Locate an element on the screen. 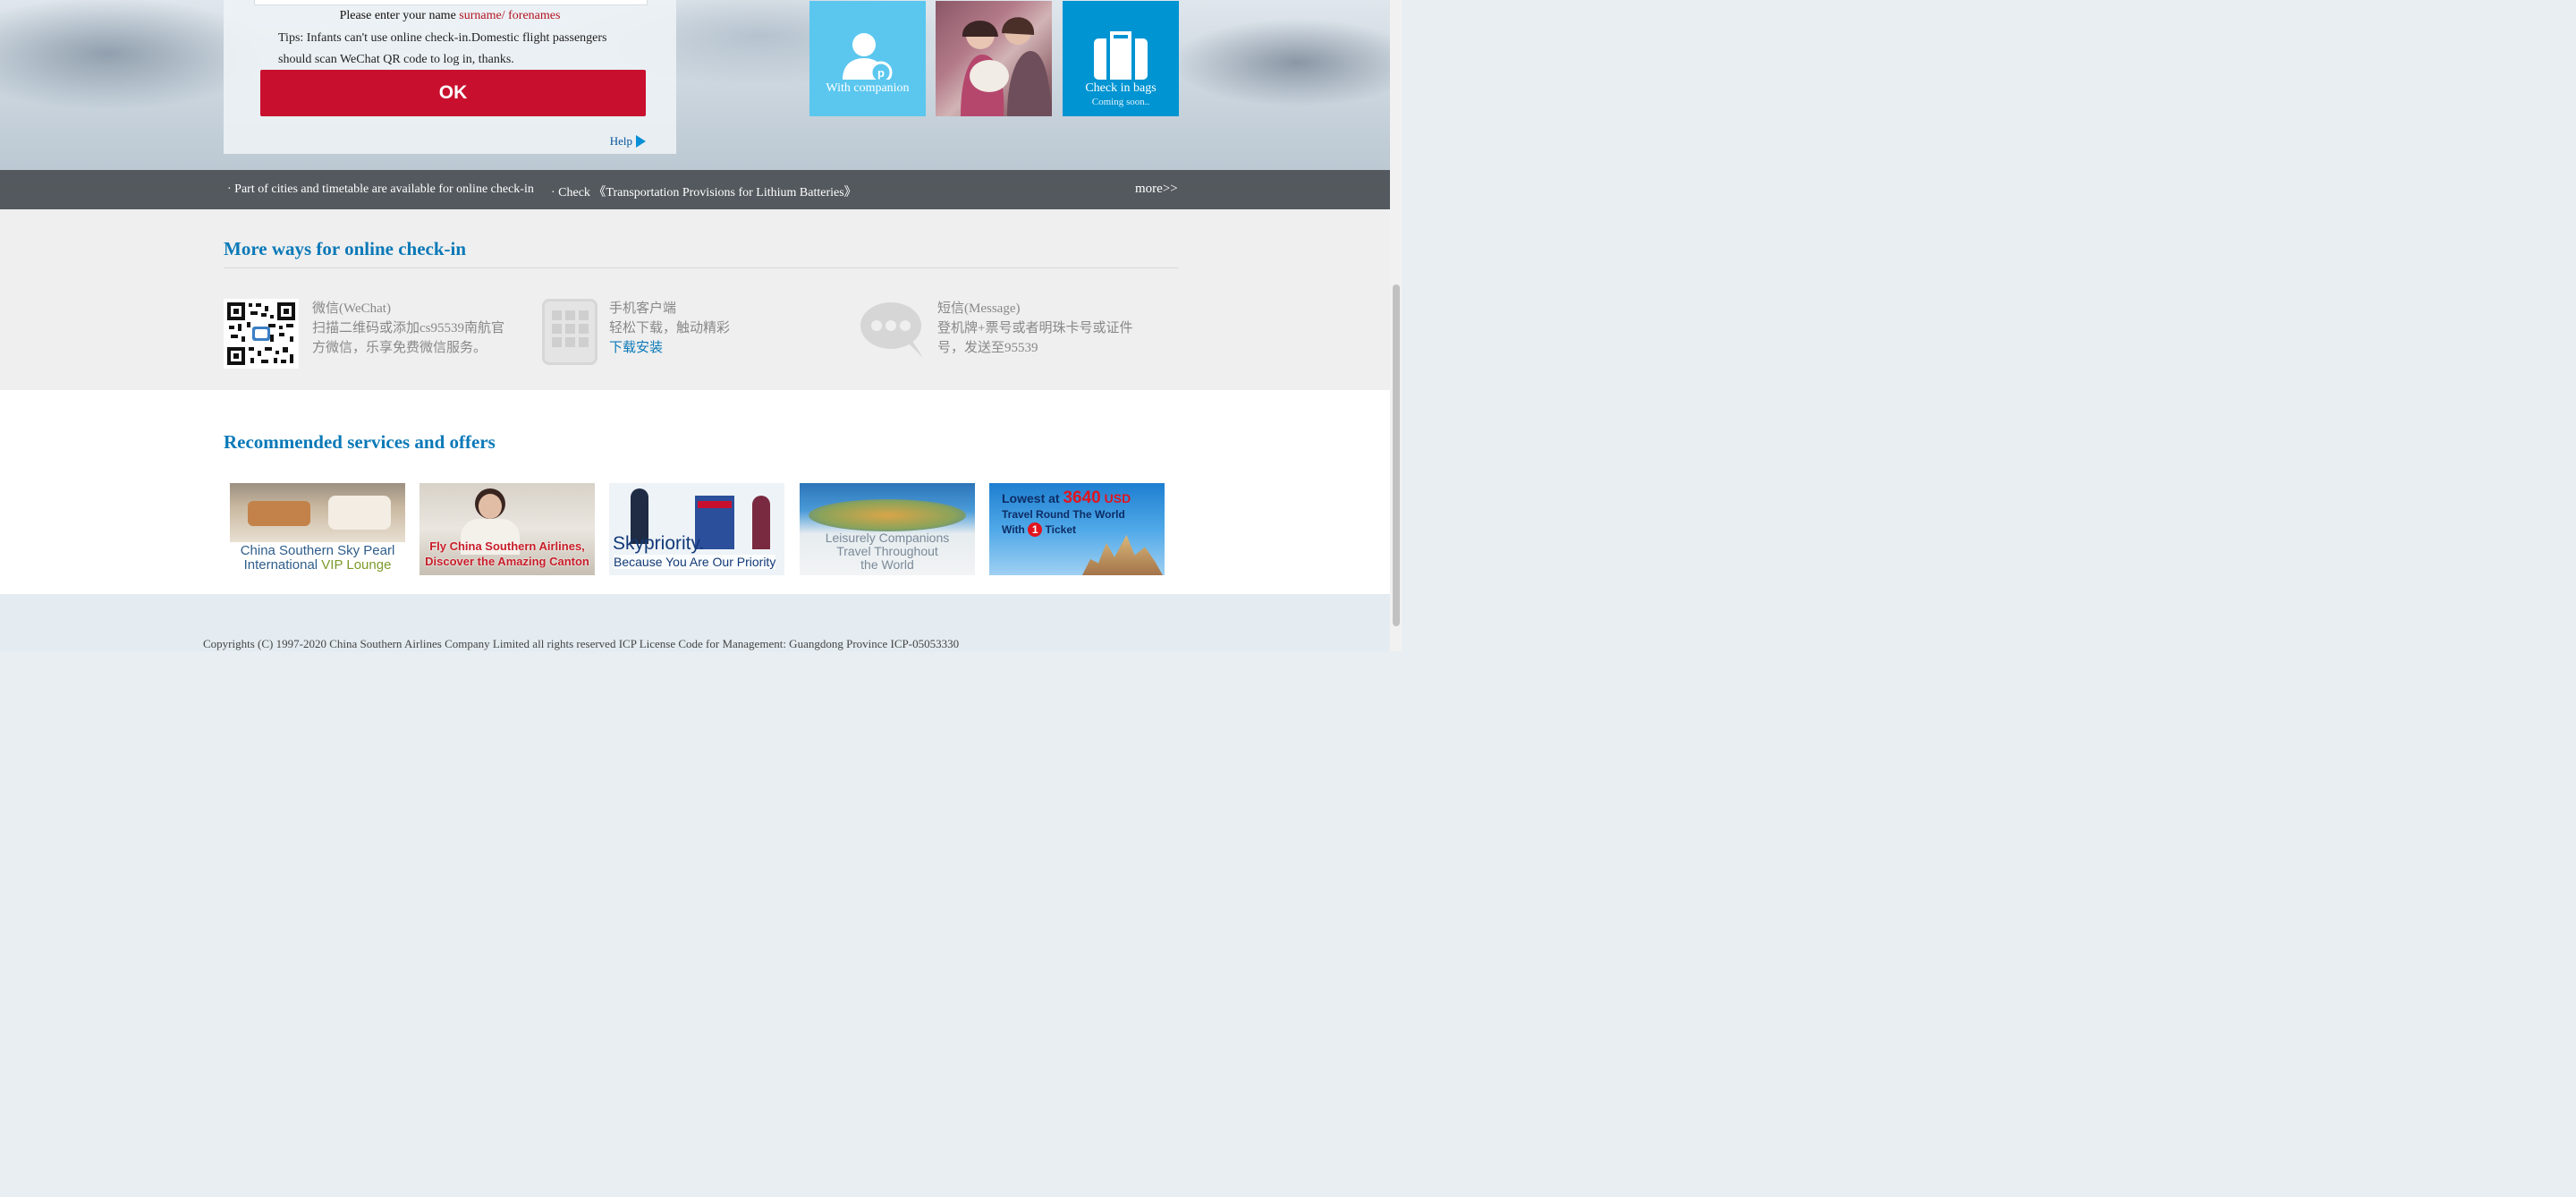 The image size is (2576, 1197). download-install-link: 下载安装 is located at coordinates (712, 348).